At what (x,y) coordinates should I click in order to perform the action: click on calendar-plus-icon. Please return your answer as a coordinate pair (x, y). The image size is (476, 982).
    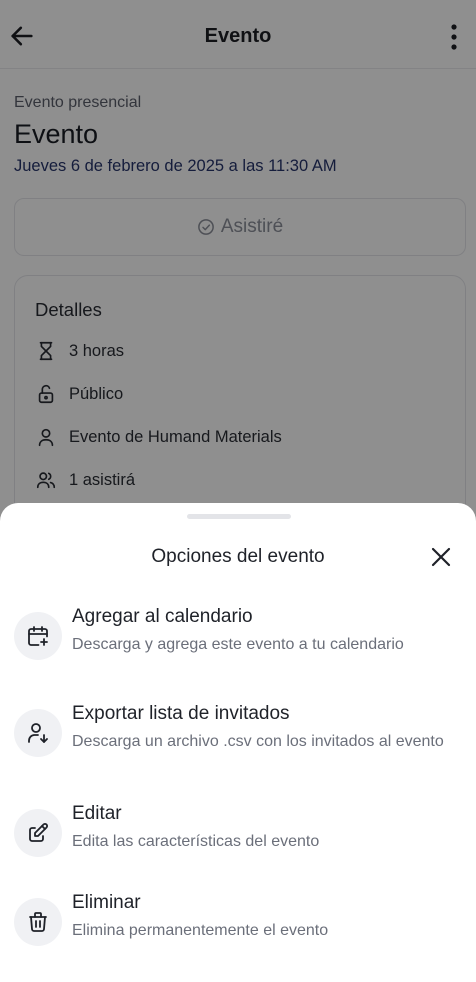
    Looking at the image, I should click on (38, 636).